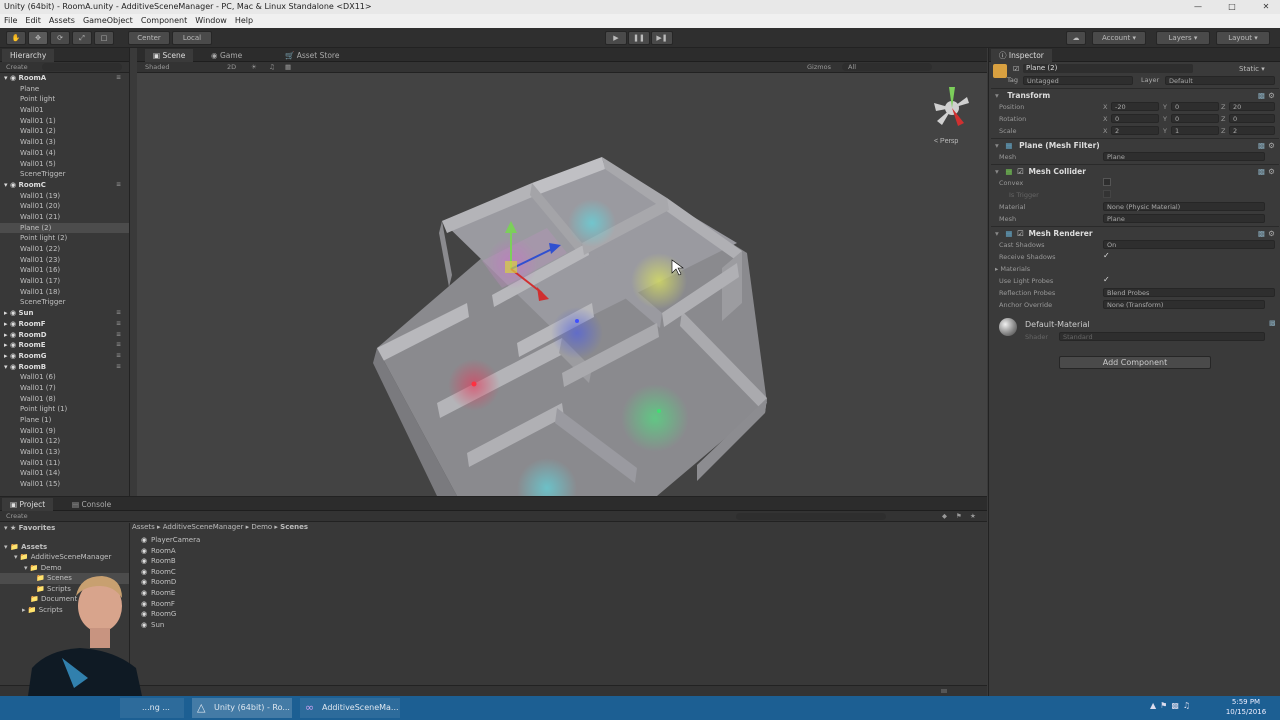  I want to click on play-button: ▶, so click(616, 38).